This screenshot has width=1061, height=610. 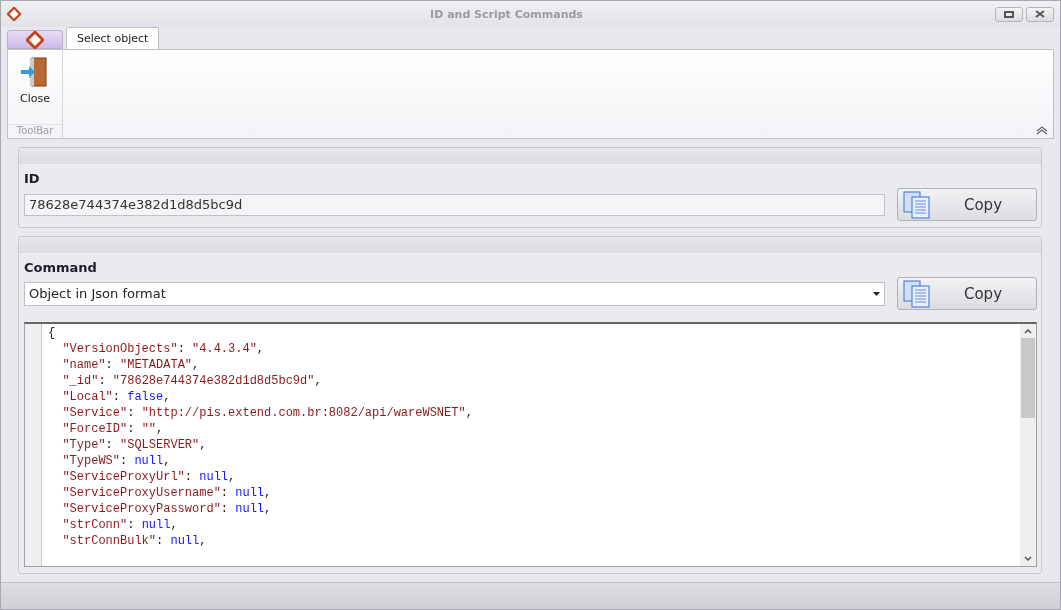 I want to click on maximize-button, so click(x=1009, y=14).